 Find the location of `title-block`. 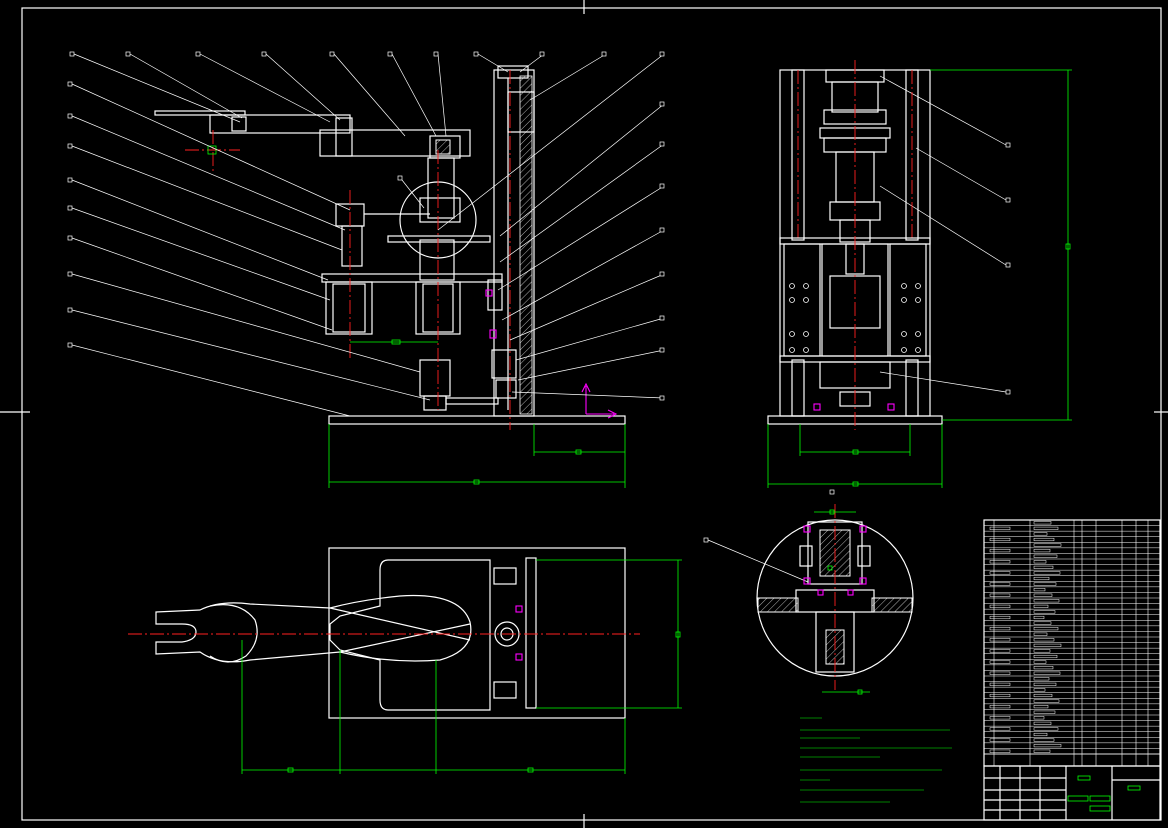

title-block is located at coordinates (1072, 793).